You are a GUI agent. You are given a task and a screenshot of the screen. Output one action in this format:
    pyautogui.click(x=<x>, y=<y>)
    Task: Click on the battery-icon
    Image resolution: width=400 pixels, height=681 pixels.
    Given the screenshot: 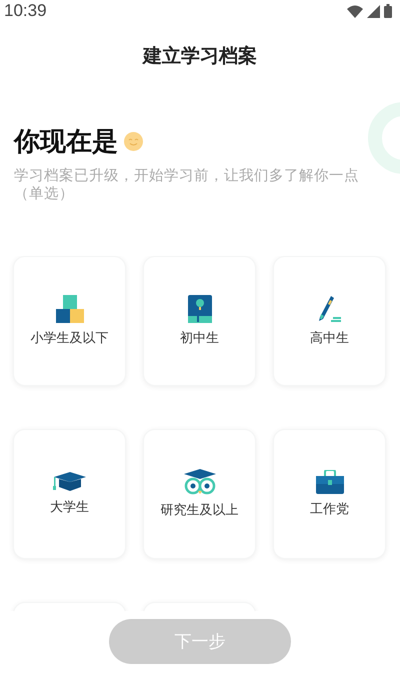 What is the action you would take?
    pyautogui.click(x=388, y=11)
    